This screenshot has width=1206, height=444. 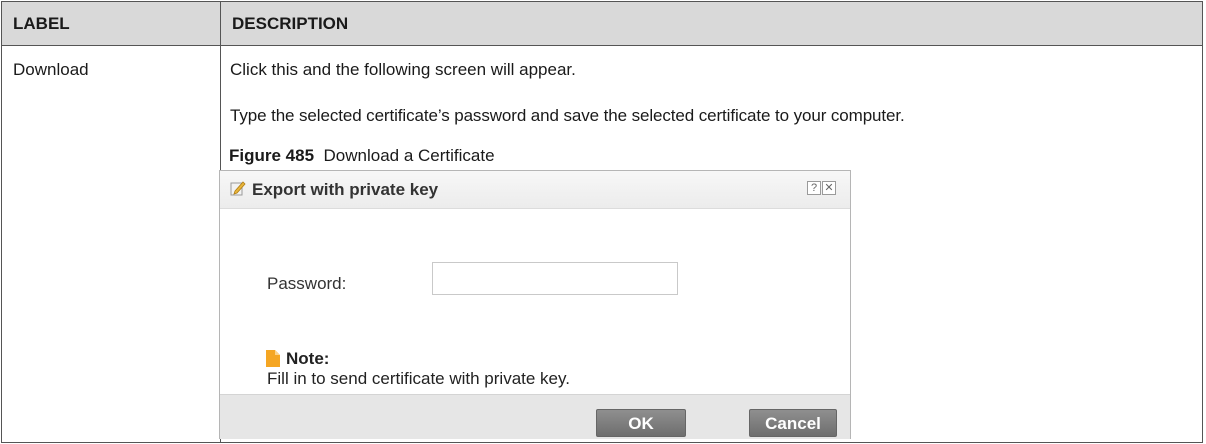 I want to click on table-header: LABEL DESCRIPTION, so click(x=602, y=24).